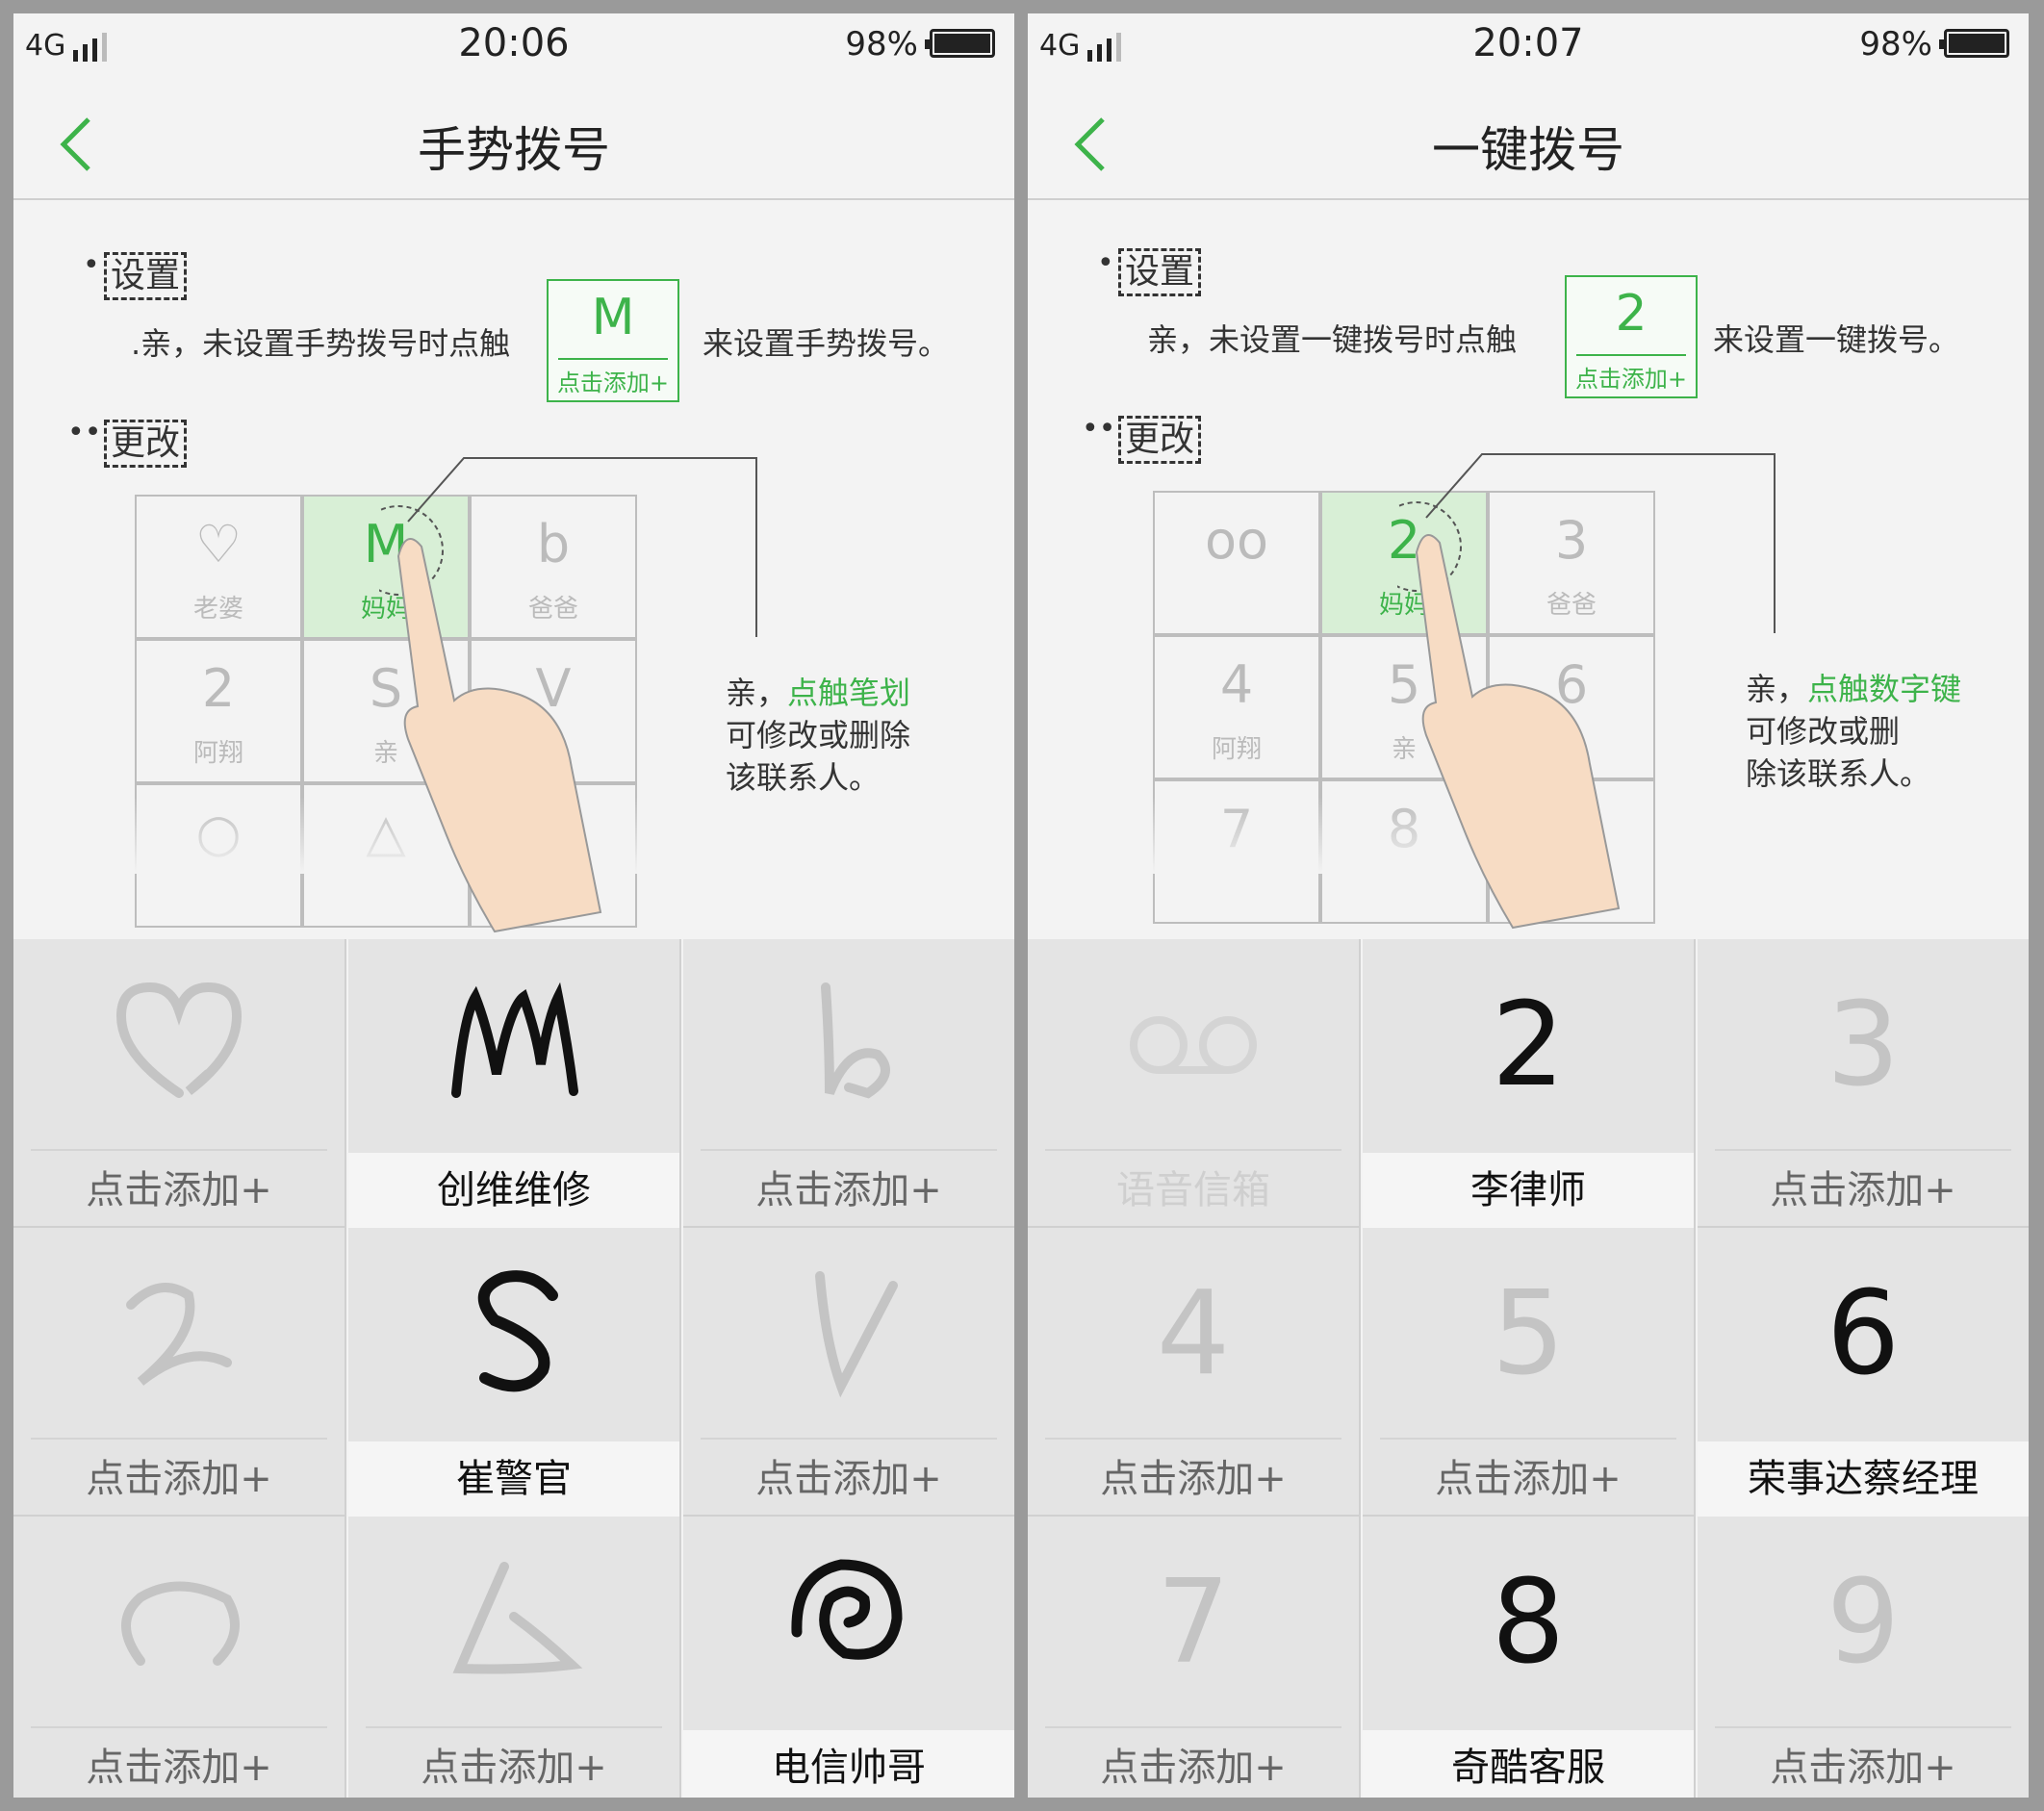  What do you see at coordinates (219, 544) in the screenshot?
I see `sample-symbol: ♡` at bounding box center [219, 544].